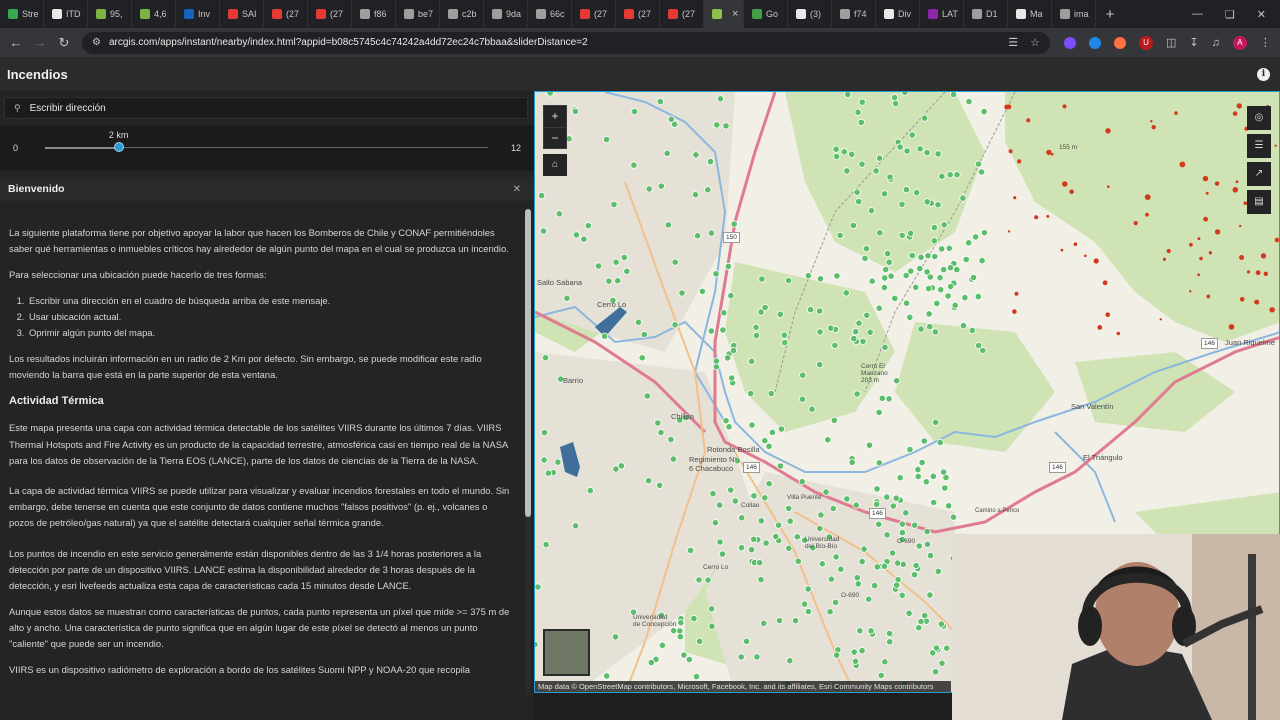  Describe the element at coordinates (942, 14) in the screenshot. I see `browser-tab: LAT` at that location.